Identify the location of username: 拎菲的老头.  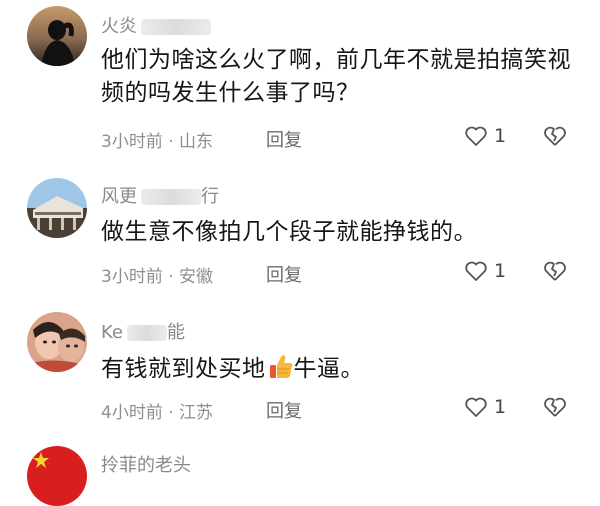
(146, 464).